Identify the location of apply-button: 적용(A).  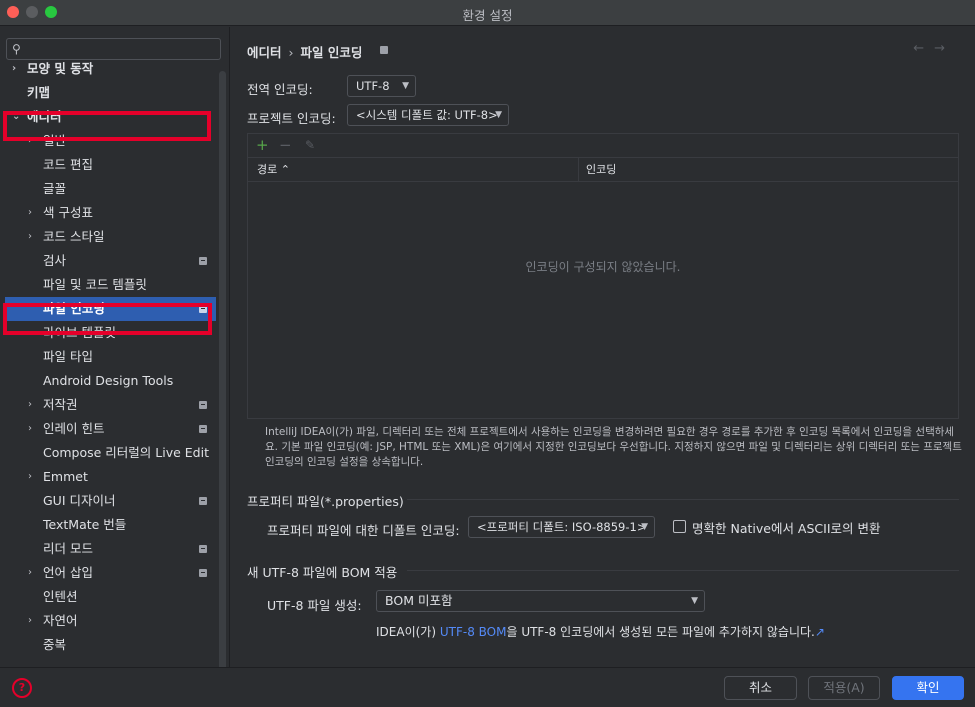
(844, 688).